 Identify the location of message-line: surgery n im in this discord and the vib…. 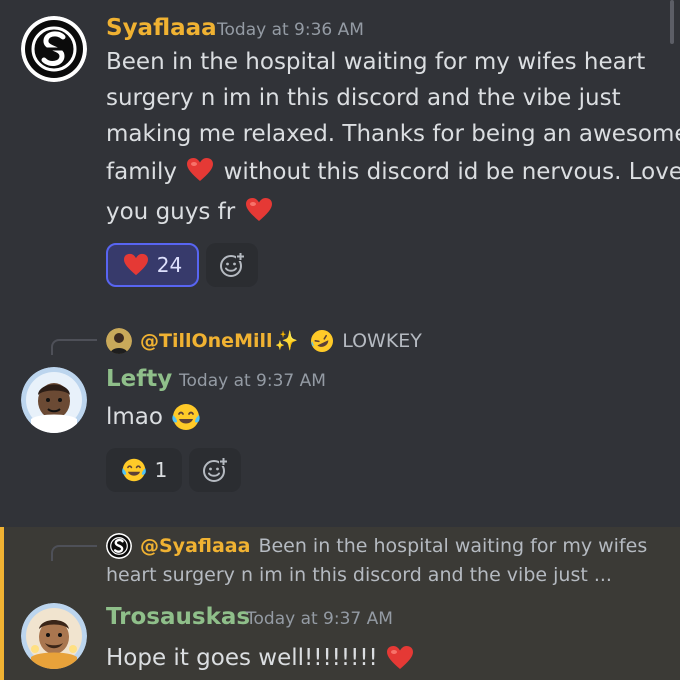
(363, 98).